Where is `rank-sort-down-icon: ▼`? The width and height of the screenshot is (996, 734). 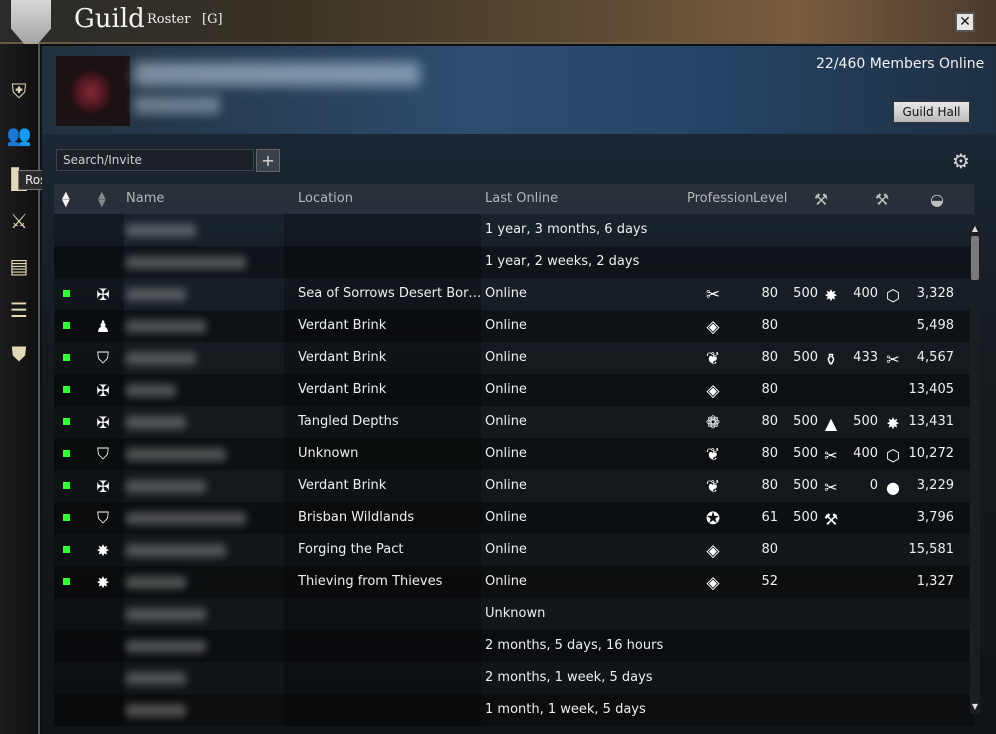 rank-sort-down-icon: ▼ is located at coordinates (102, 204).